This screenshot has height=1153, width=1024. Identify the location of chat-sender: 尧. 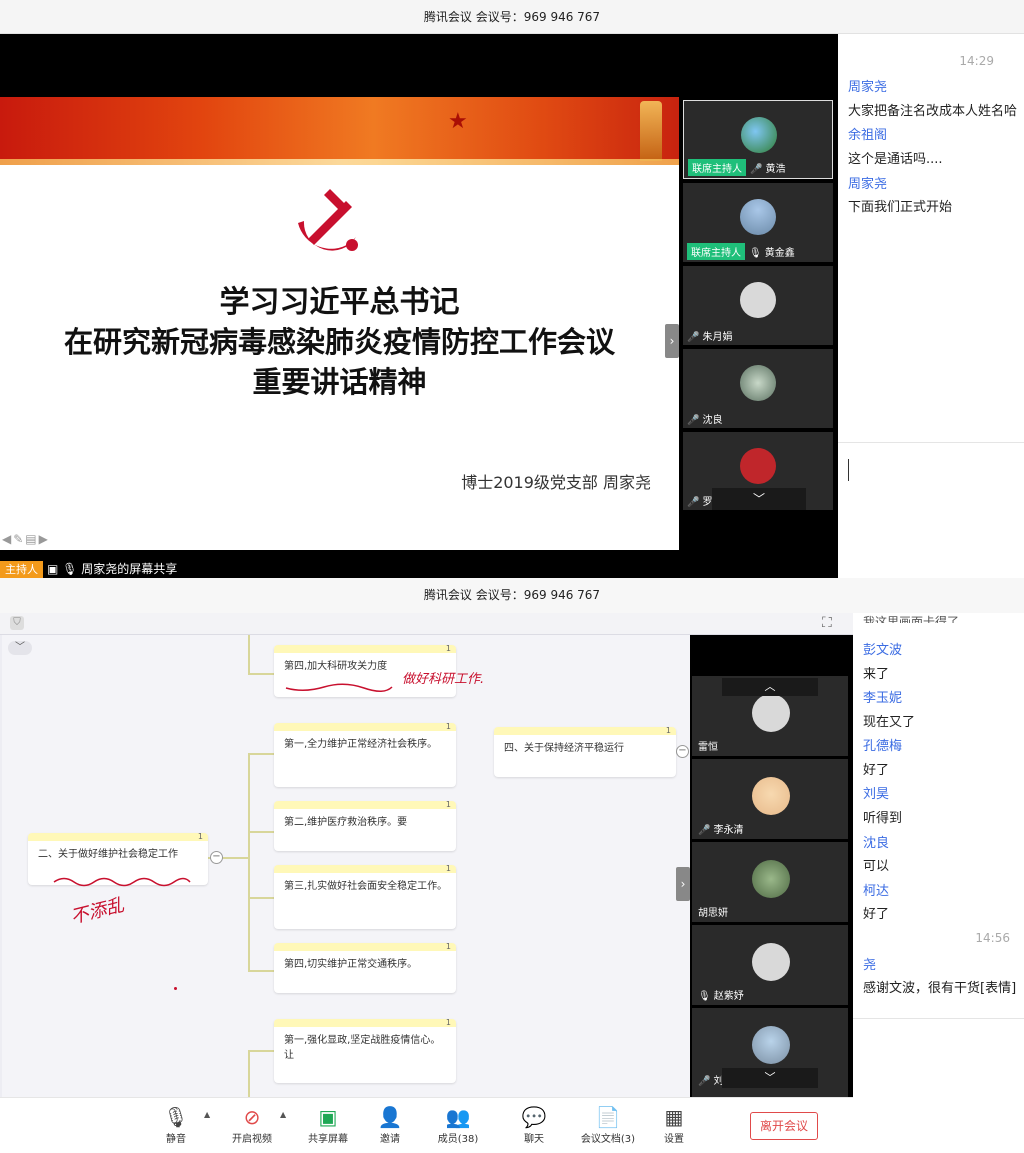
(870, 965).